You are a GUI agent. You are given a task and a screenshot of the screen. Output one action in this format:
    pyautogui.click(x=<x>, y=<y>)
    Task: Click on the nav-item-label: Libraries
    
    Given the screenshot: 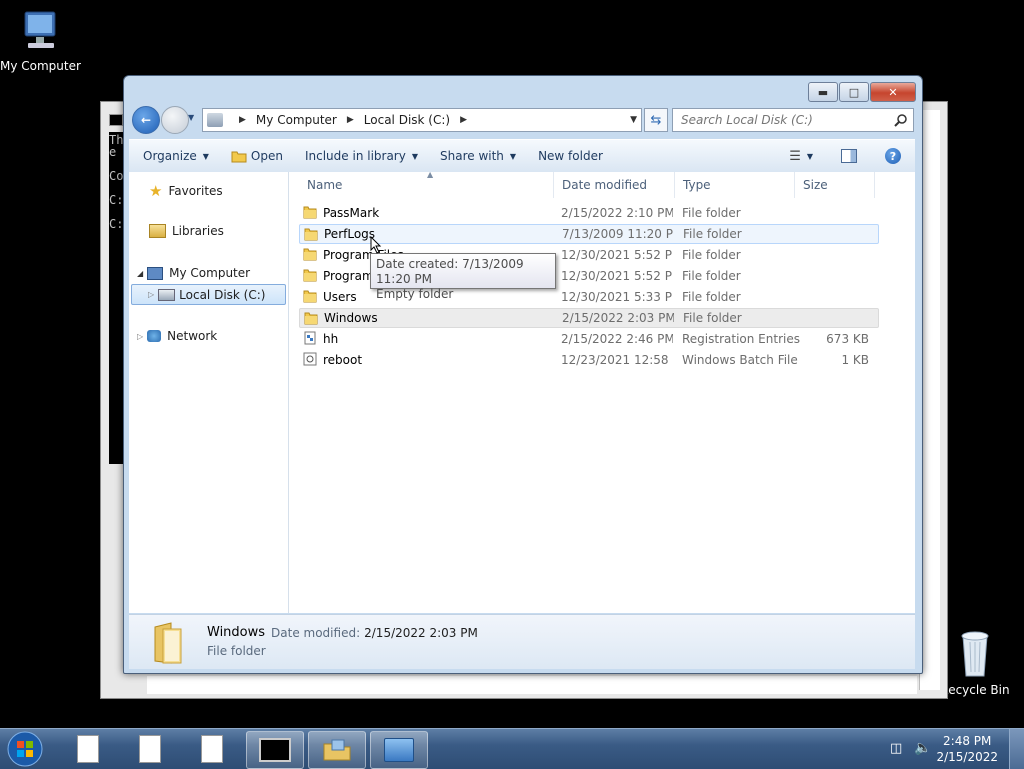 What is the action you would take?
    pyautogui.click(x=198, y=231)
    